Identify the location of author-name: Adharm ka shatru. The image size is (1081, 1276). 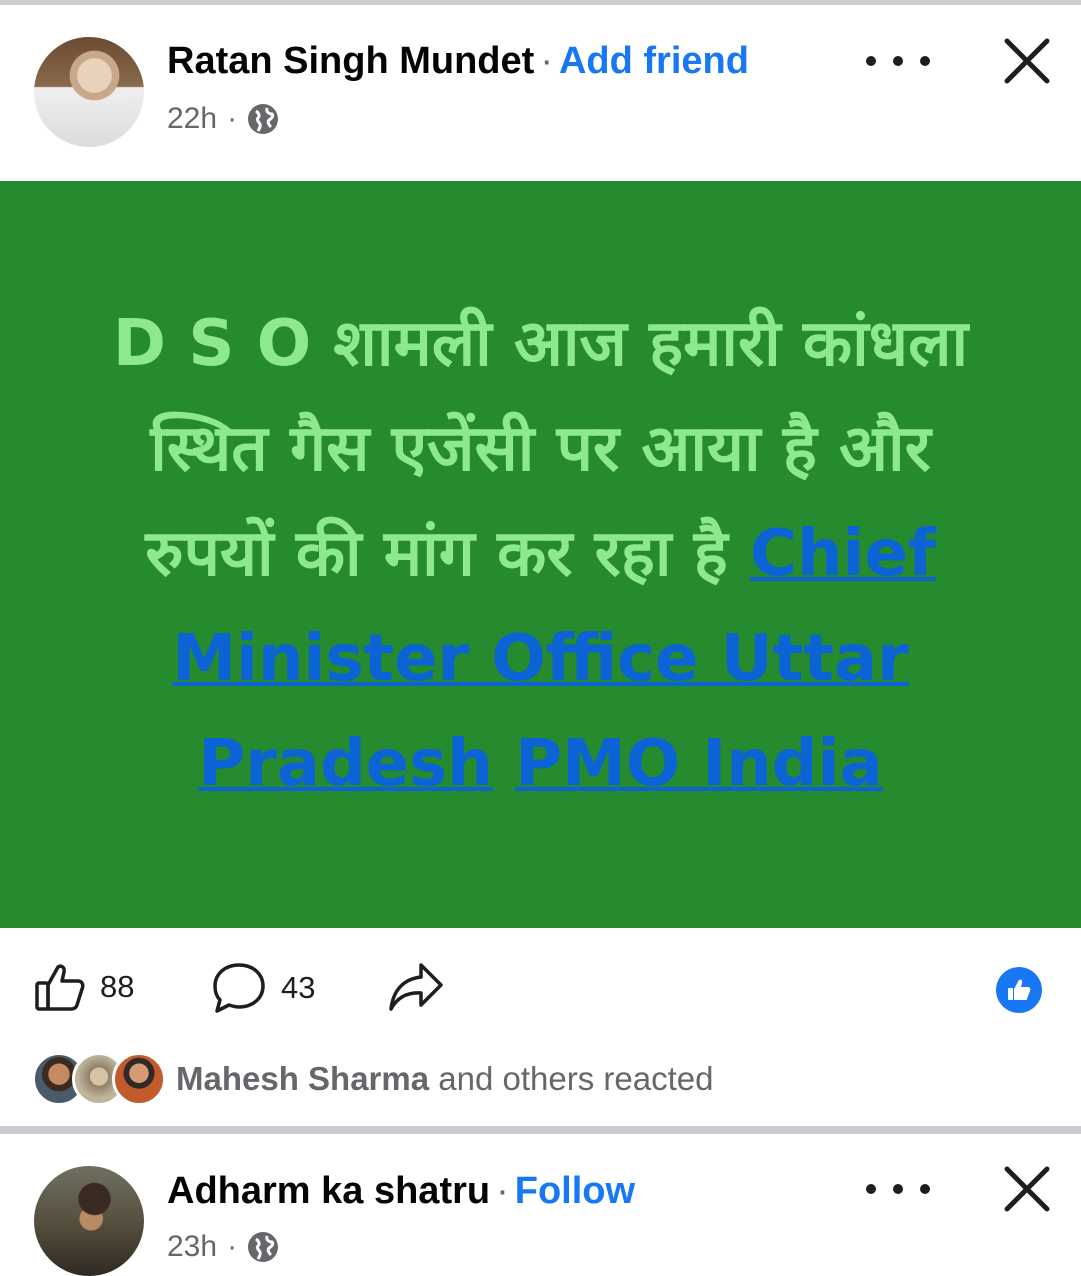
(328, 1191).